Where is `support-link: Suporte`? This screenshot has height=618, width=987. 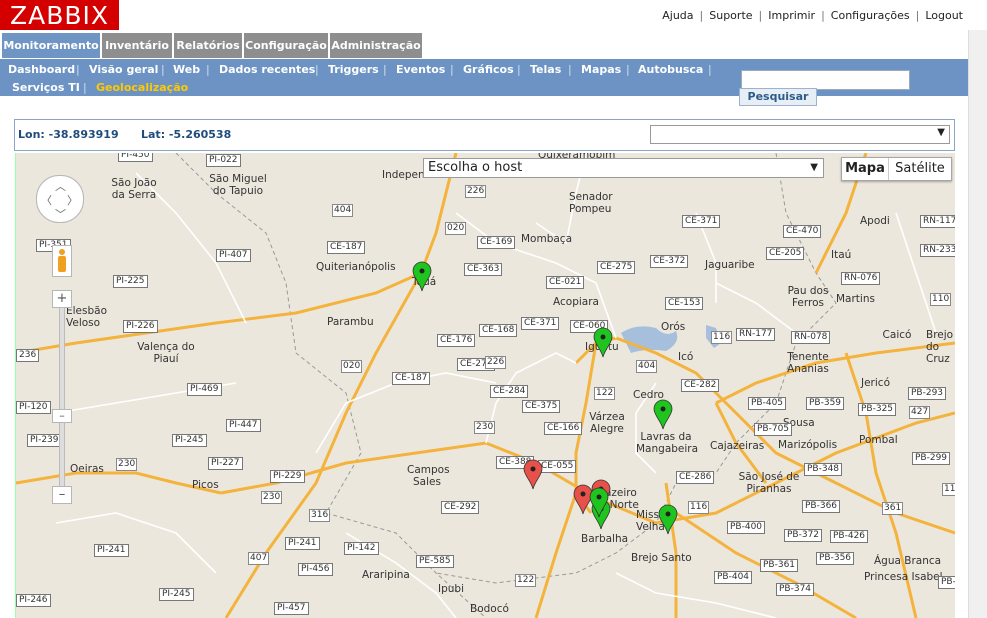 support-link: Suporte is located at coordinates (730, 15).